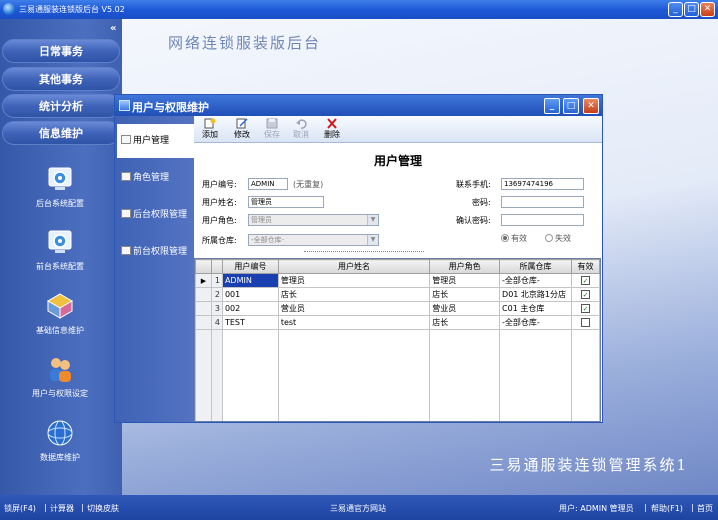 Image resolution: width=718 pixels, height=520 pixels. What do you see at coordinates (60, 376) in the screenshot?
I see `tool-user-permission: 用户与权限设定` at bounding box center [60, 376].